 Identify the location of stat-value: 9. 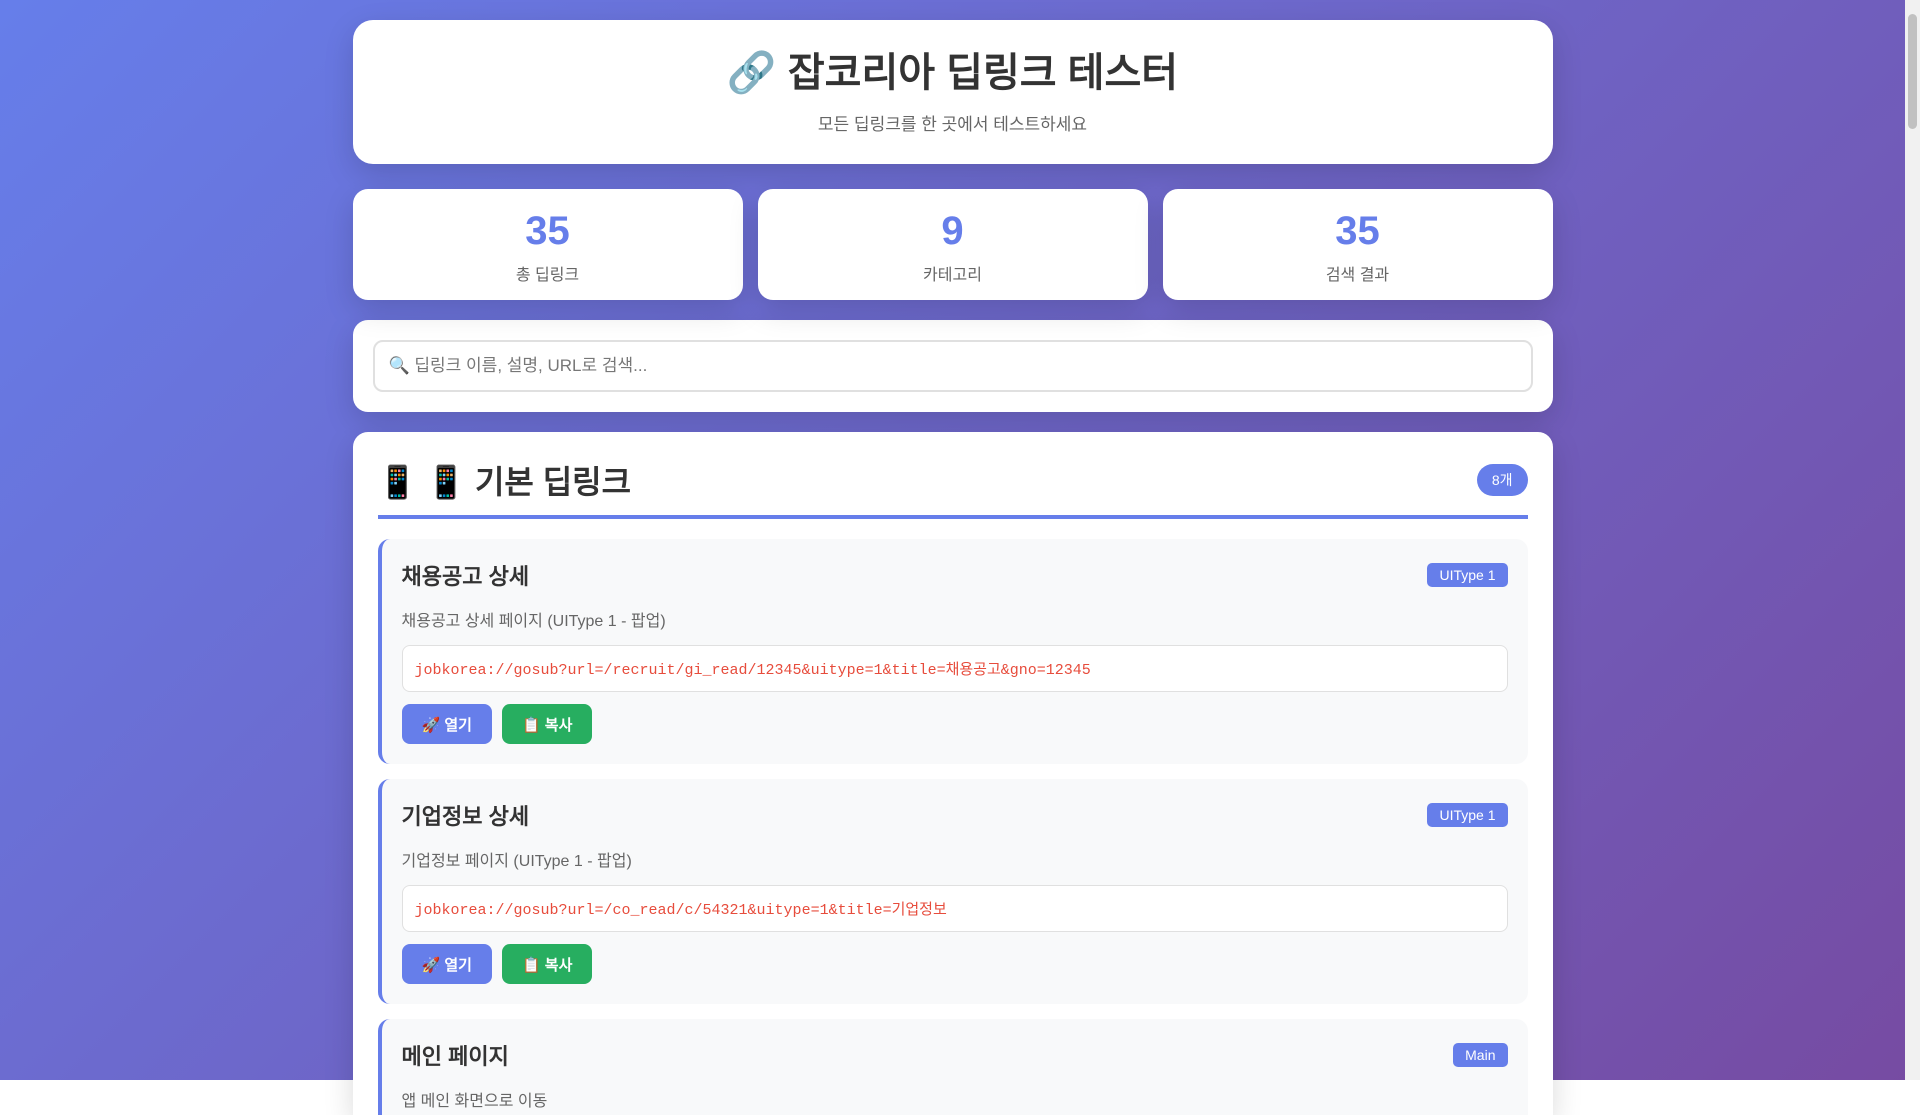
(952, 231).